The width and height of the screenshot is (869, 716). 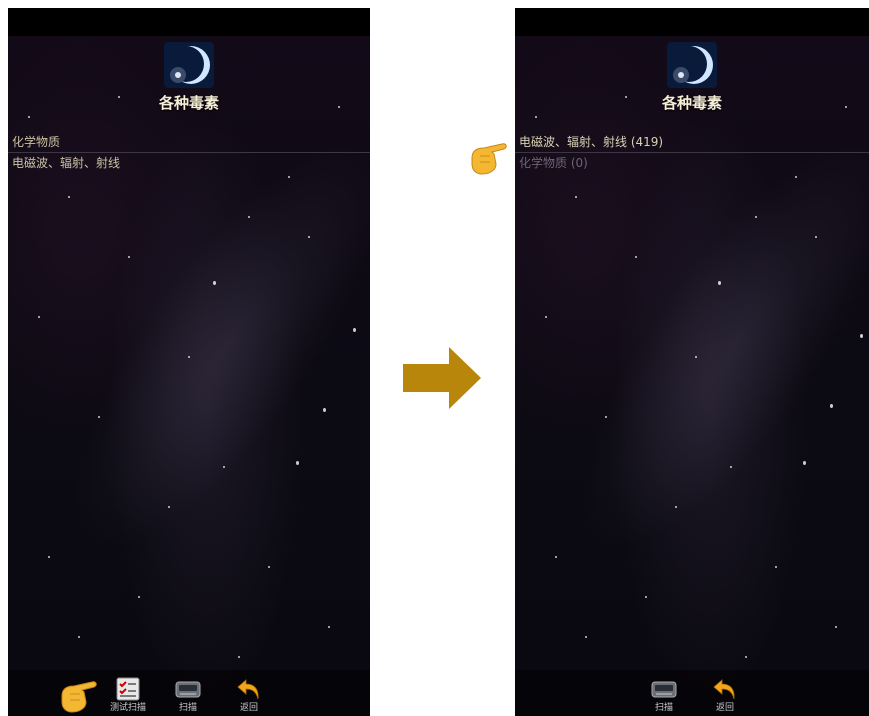 What do you see at coordinates (189, 163) in the screenshot?
I see `list-item-radiation: 电磁波、辐射、射线` at bounding box center [189, 163].